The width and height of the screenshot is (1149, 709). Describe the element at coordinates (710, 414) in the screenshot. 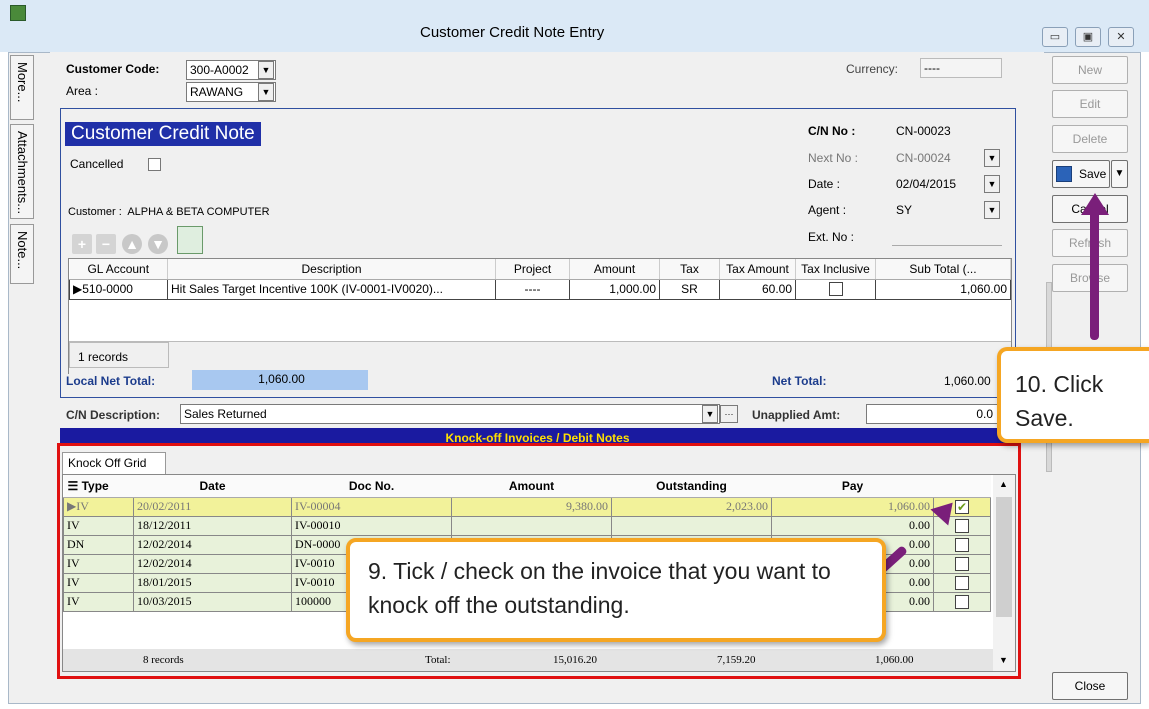

I see `cn-description-dropdown: ▼` at that location.